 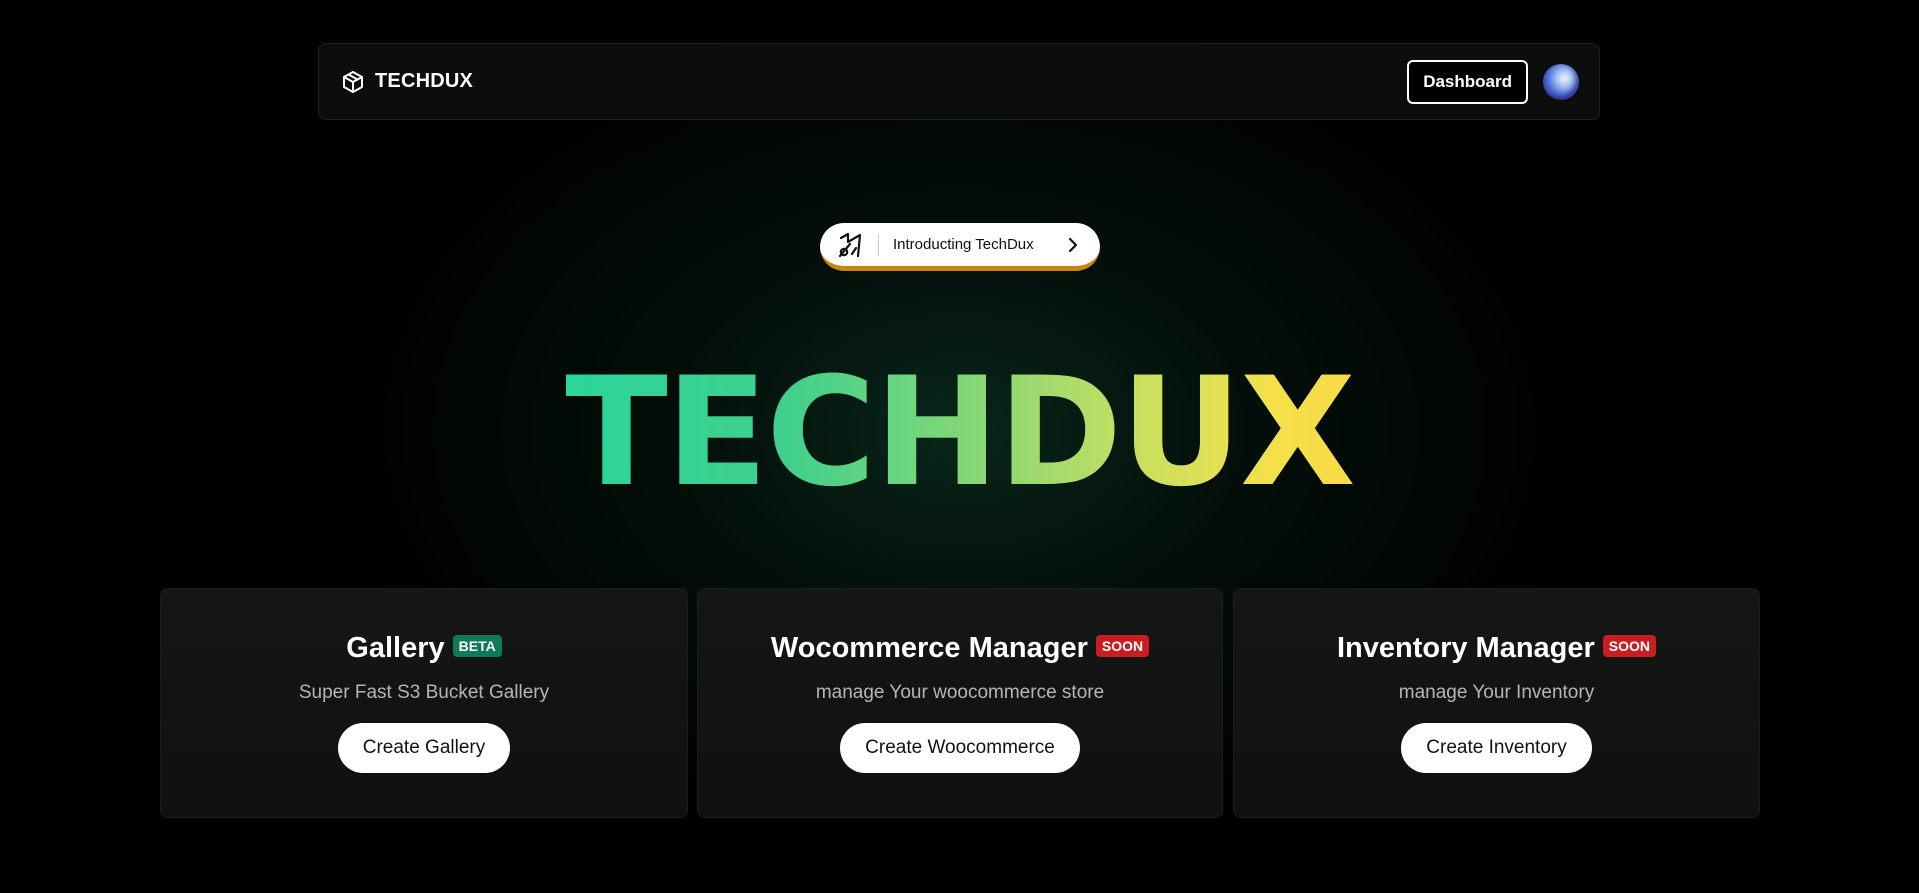 What do you see at coordinates (878, 244) in the screenshot?
I see `pill-divider` at bounding box center [878, 244].